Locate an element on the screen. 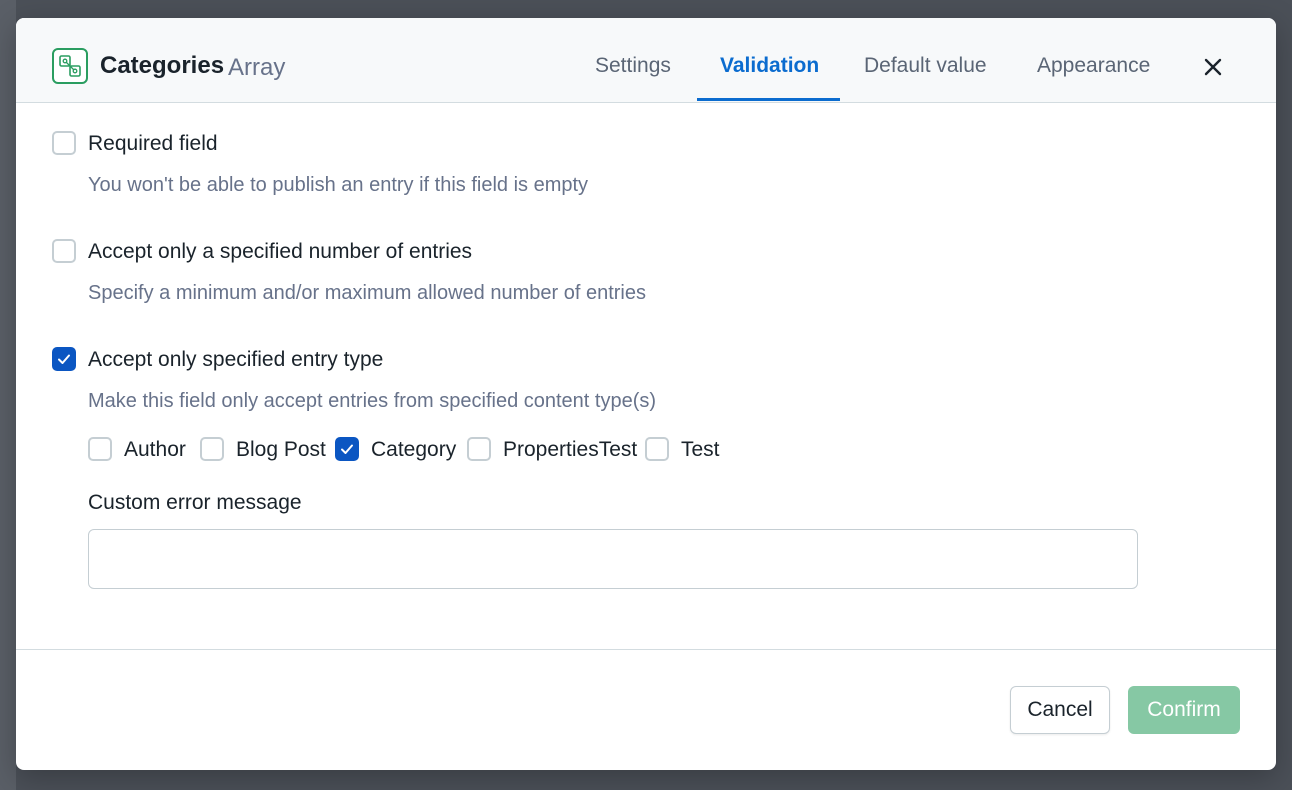 This screenshot has height=790, width=1292. custom-error-label: Custom error message is located at coordinates (195, 502).